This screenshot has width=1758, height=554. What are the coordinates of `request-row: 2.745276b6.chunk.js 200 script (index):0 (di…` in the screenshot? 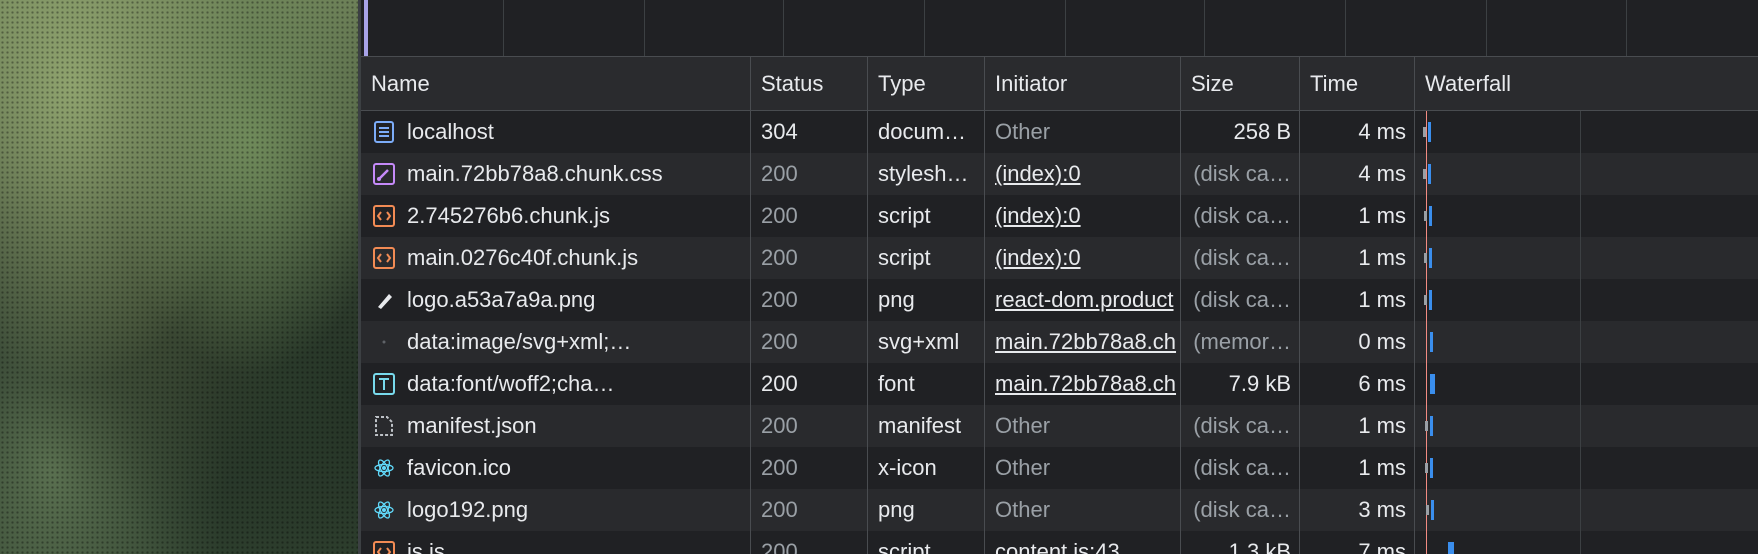 It's located at (1059, 216).